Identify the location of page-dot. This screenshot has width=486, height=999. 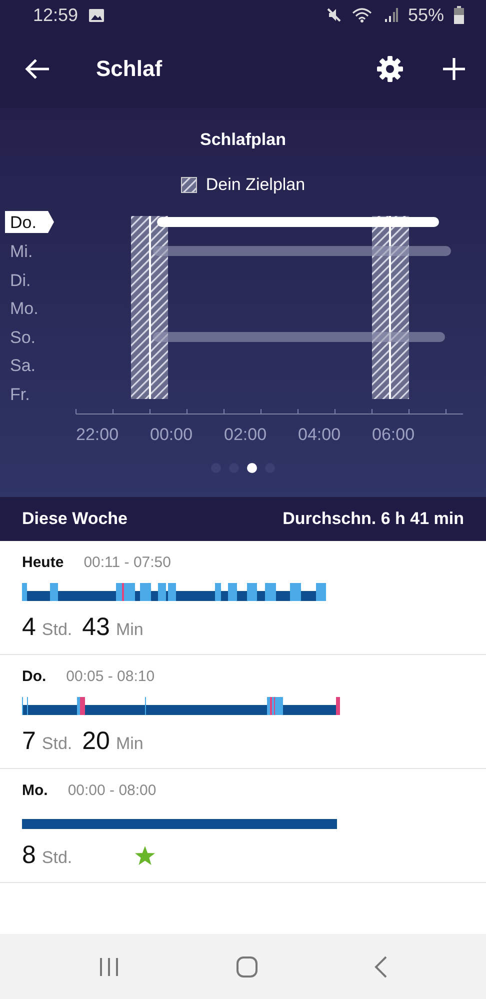
(252, 468).